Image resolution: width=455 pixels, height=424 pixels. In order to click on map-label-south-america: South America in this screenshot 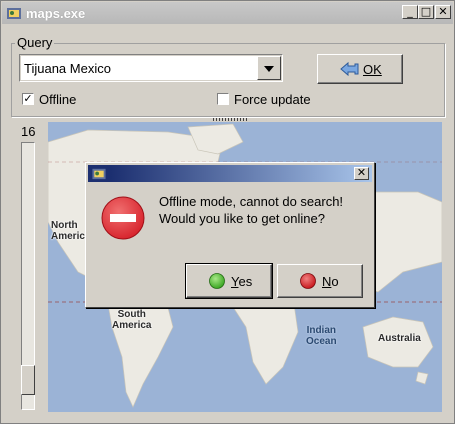, I will do `click(132, 320)`.